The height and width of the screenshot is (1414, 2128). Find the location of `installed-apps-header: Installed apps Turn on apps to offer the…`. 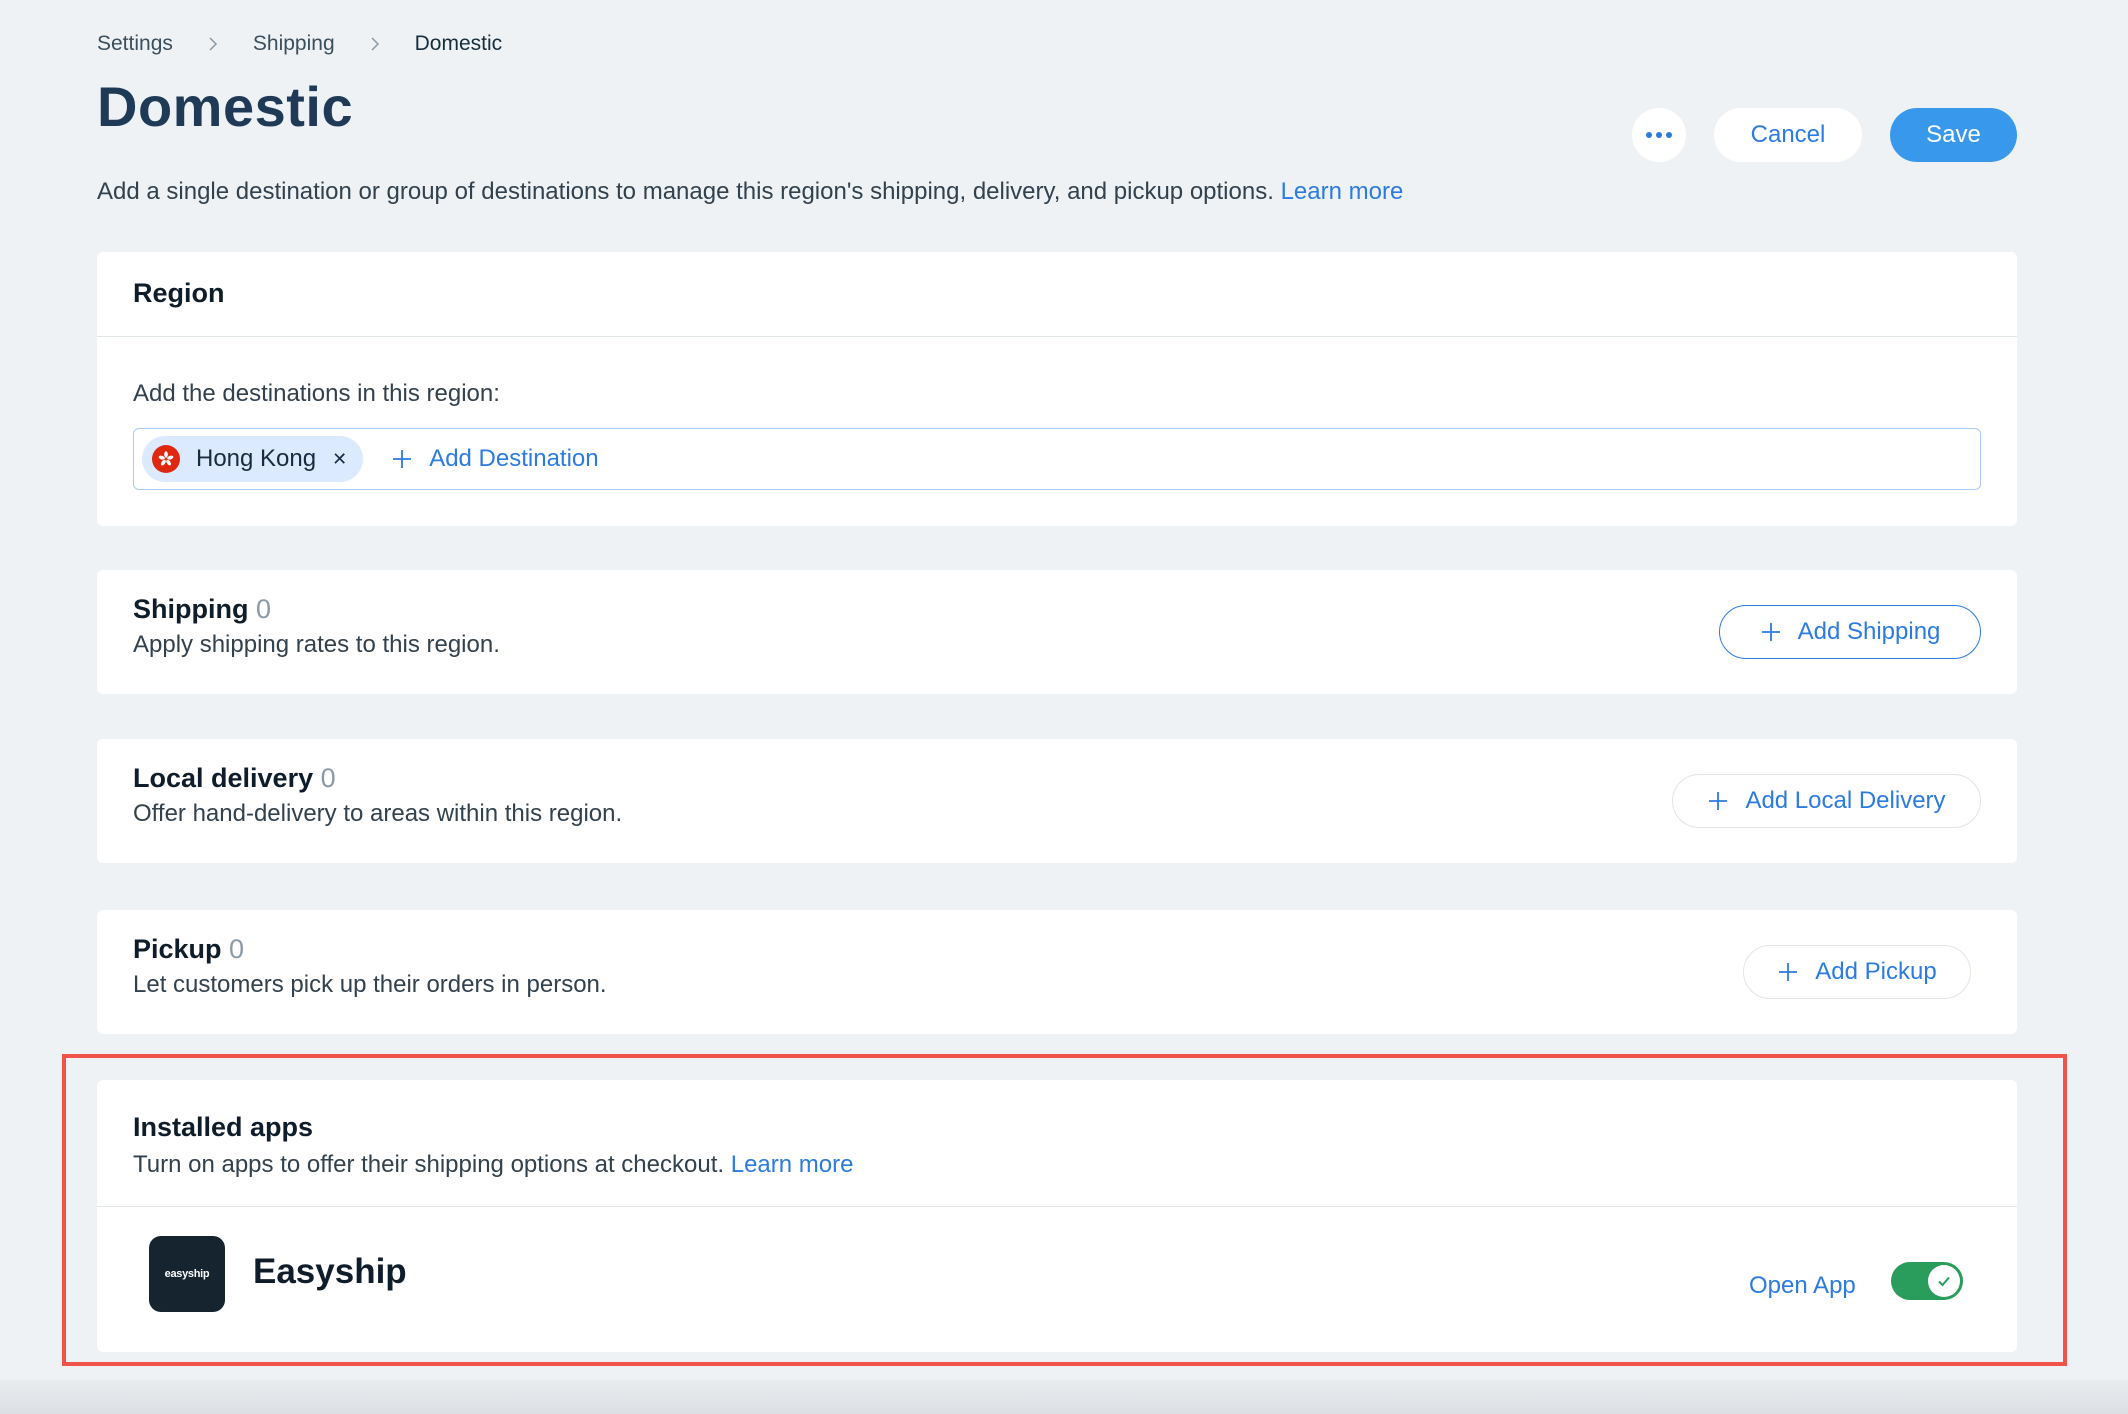

installed-apps-header: Installed apps Turn on apps to offer the… is located at coordinates (1057, 1143).